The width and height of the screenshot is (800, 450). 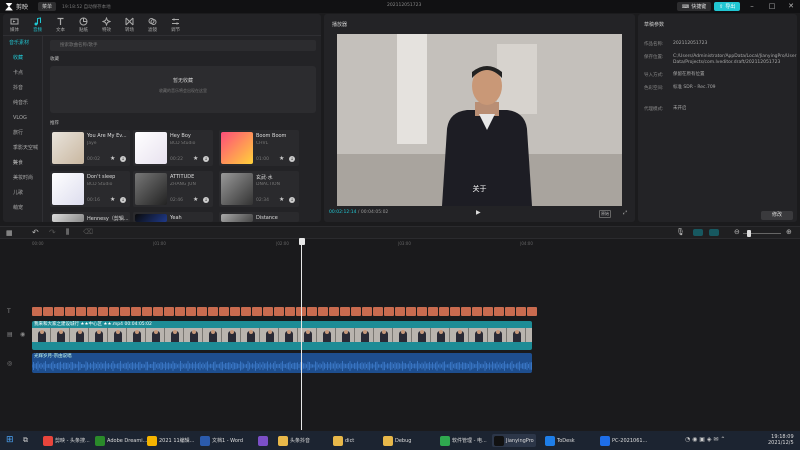 What do you see at coordinates (605, 214) in the screenshot?
I see `aspect-ratio-button: 原始` at bounding box center [605, 214].